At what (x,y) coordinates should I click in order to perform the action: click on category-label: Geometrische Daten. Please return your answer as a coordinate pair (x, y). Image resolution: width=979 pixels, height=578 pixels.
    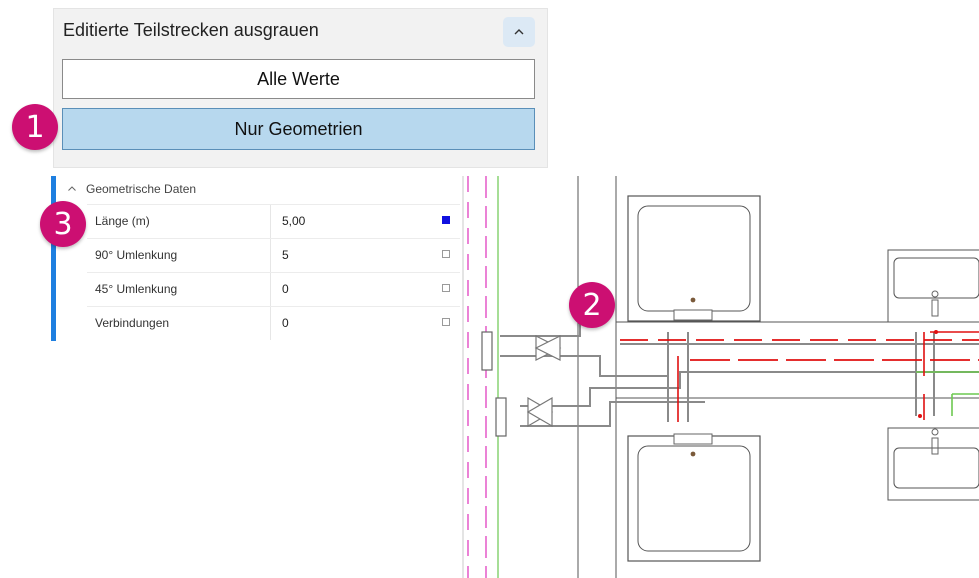
    Looking at the image, I should click on (141, 189).